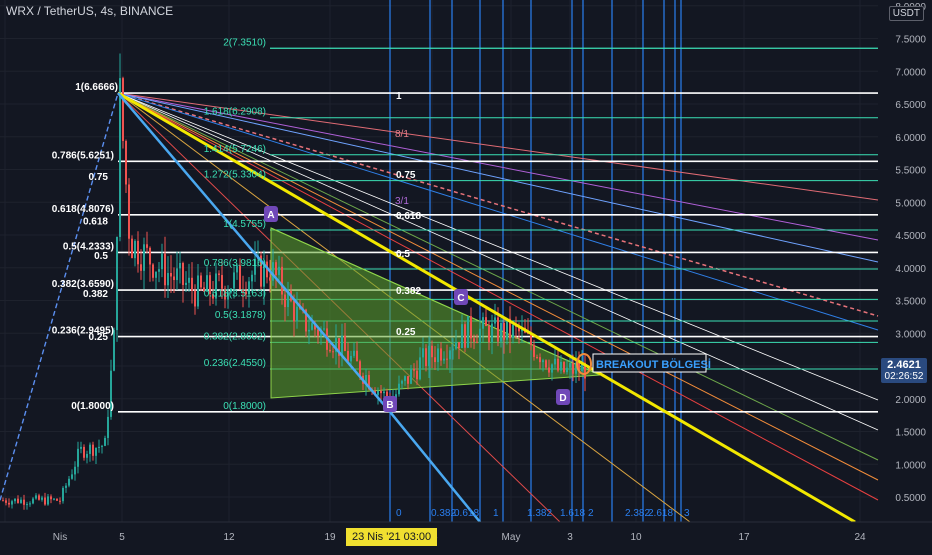 Image resolution: width=932 pixels, height=555 pixels. I want to click on last-price: 2.4621, so click(904, 365).